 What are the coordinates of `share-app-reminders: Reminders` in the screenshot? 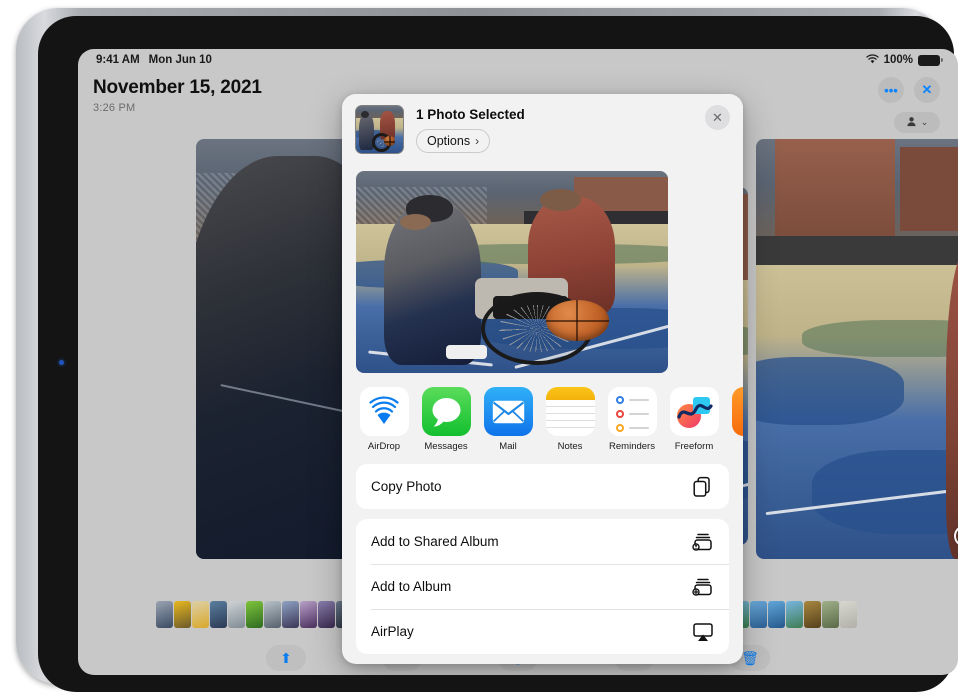 It's located at (632, 419).